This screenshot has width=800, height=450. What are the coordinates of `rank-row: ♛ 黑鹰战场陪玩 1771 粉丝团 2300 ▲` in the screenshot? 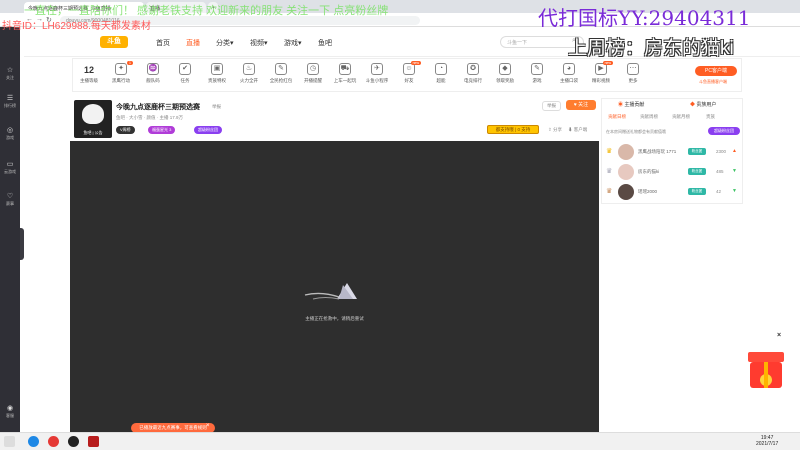 It's located at (673, 152).